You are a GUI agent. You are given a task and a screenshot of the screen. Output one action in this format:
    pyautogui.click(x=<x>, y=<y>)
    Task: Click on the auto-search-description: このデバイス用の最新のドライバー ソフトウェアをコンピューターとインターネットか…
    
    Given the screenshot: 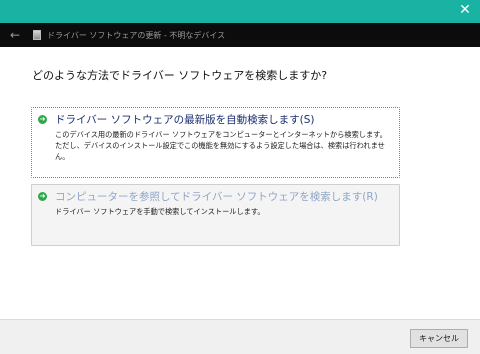 What is the action you would take?
    pyautogui.click(x=221, y=145)
    